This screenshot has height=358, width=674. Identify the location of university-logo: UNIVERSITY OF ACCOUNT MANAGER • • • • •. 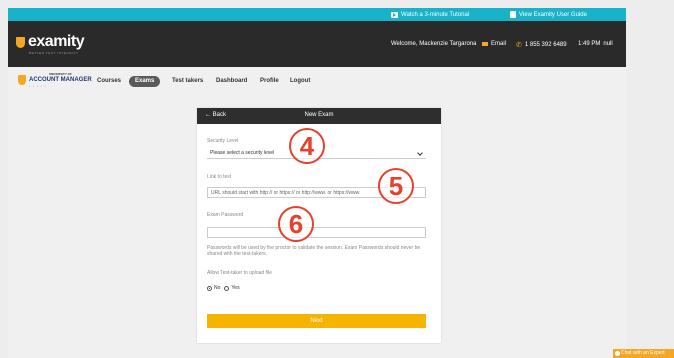
(55, 80).